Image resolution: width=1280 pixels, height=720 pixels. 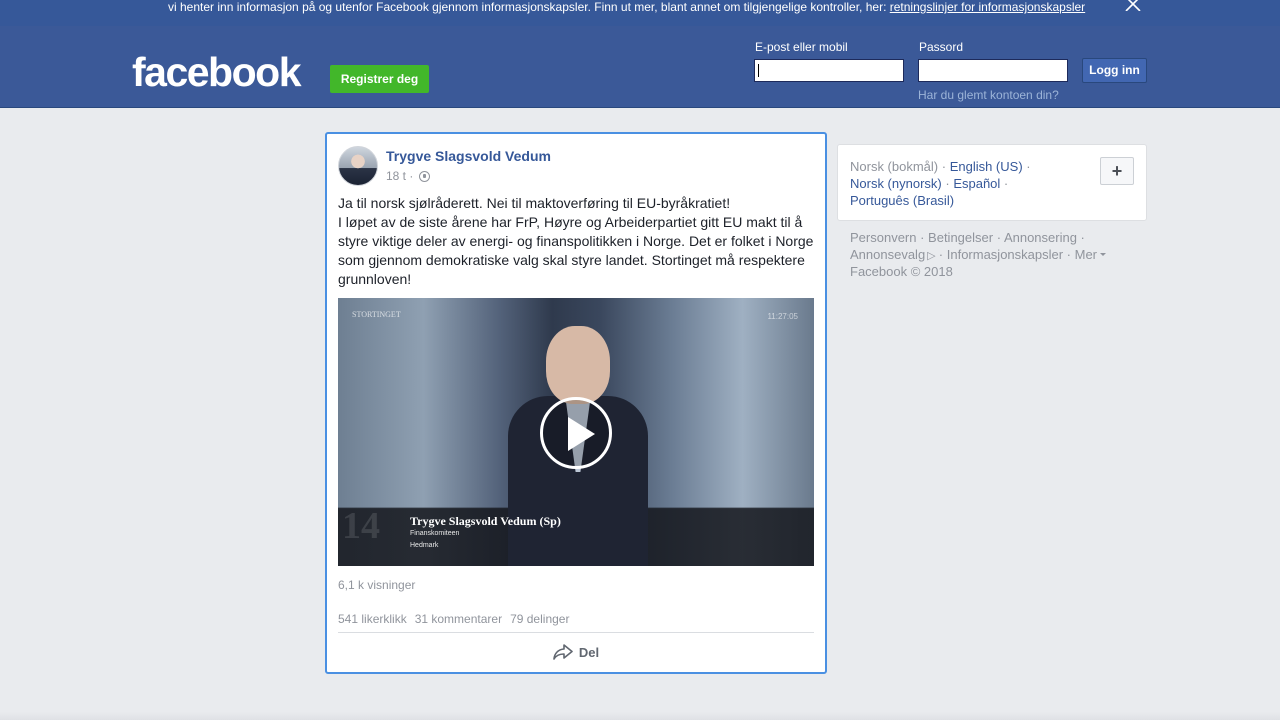 I want to click on post-meta: 18 t ·, so click(x=408, y=176).